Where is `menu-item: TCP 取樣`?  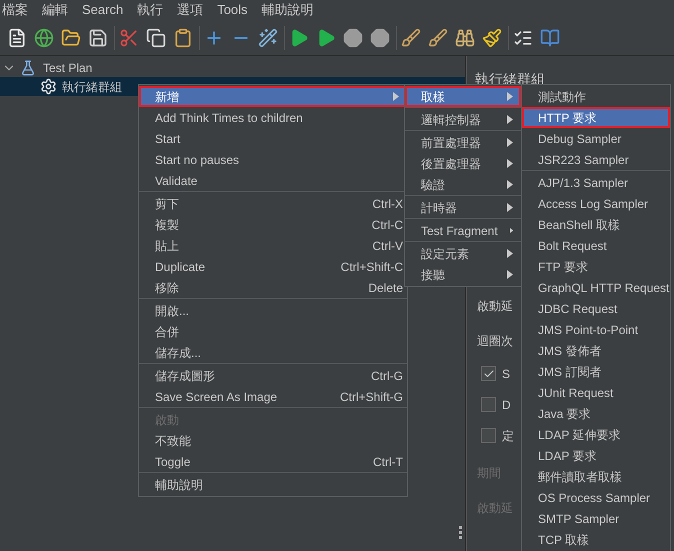
menu-item: TCP 取樣 is located at coordinates (596, 539).